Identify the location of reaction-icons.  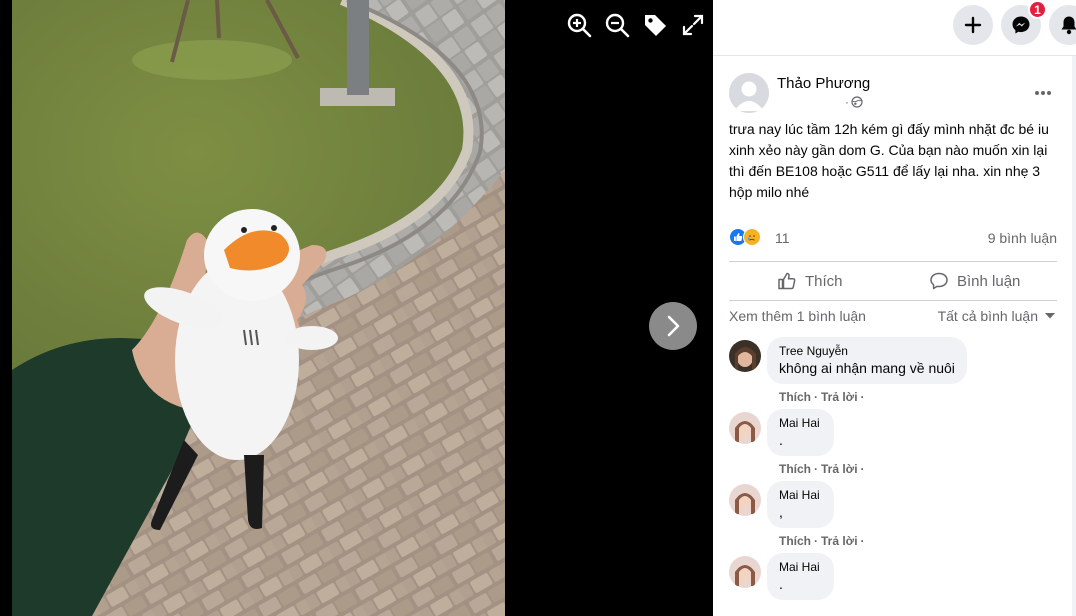
(745, 237).